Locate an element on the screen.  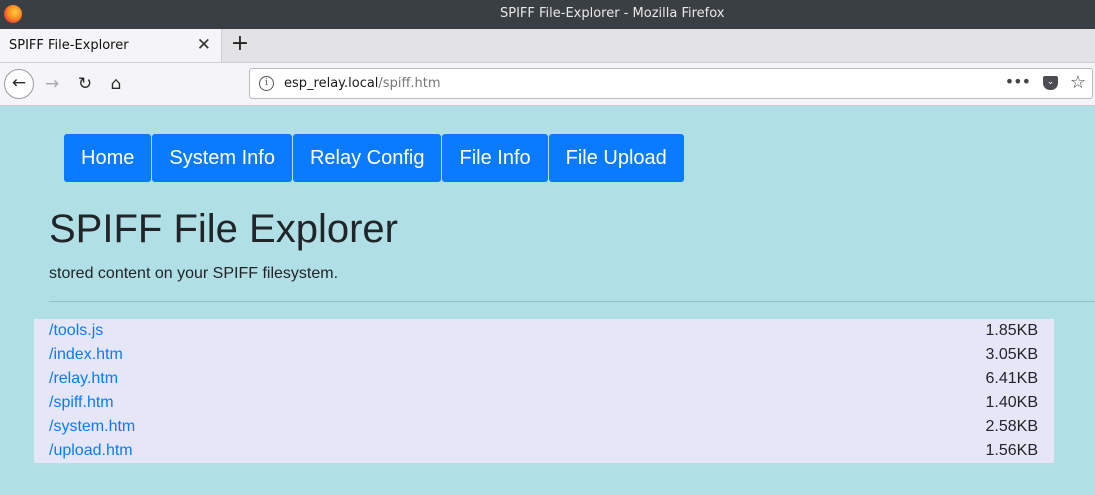
forward-arrow-icon: → is located at coordinates (52, 84).